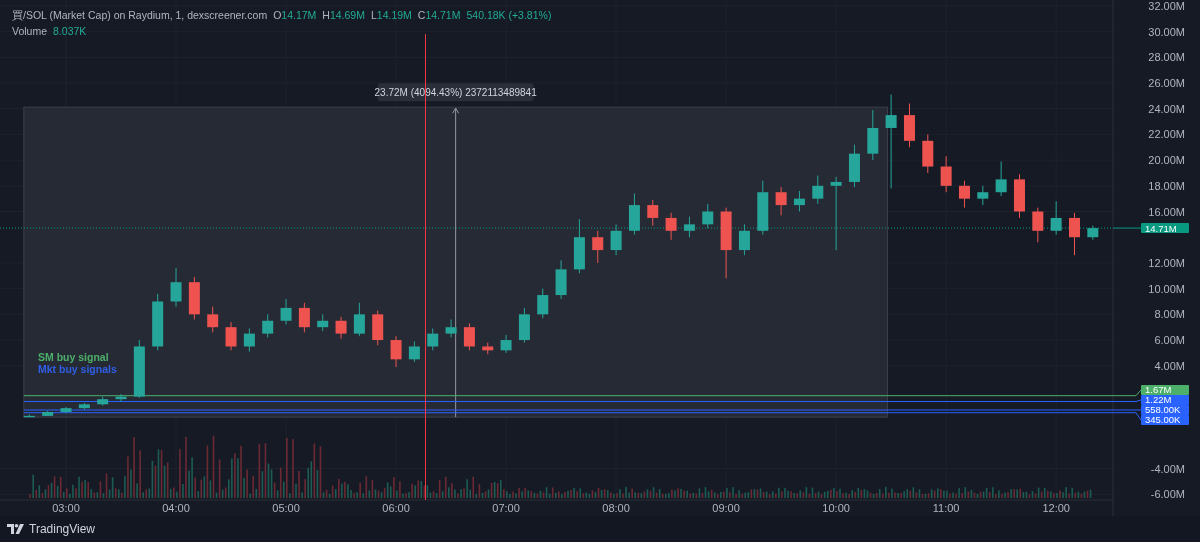 This screenshot has width=1200, height=542. I want to click on axis-label: 10:00, so click(836, 508).